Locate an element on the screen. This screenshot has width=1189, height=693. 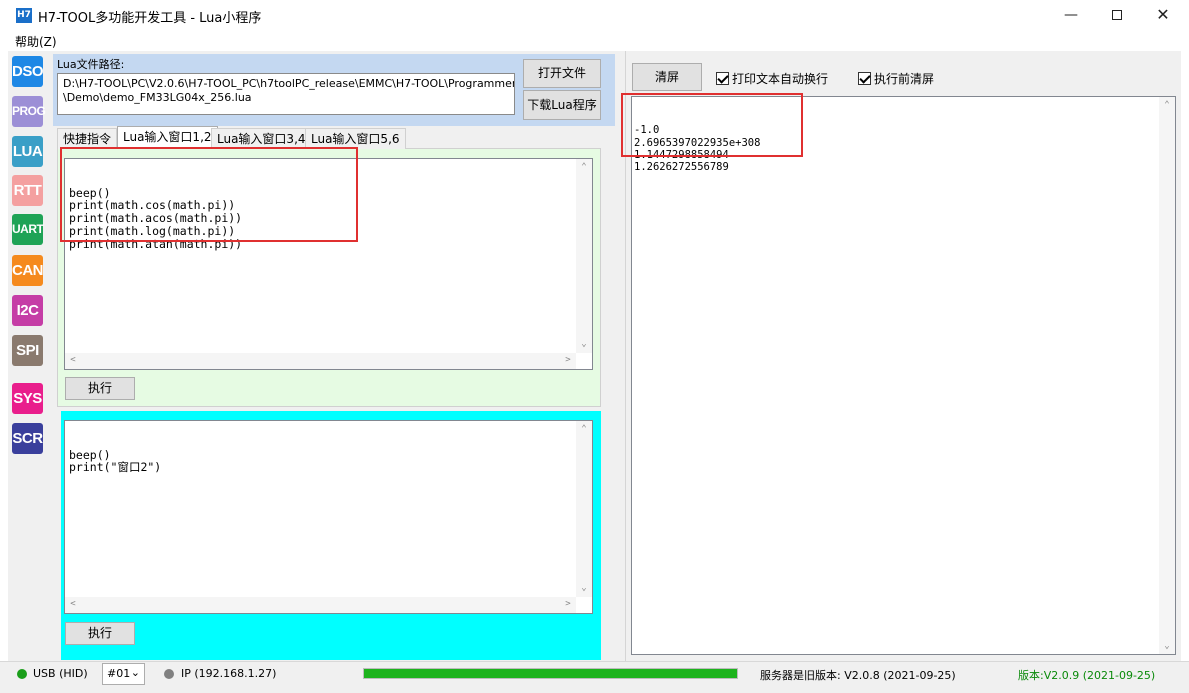
maximize-icon is located at coordinates (1117, 15).